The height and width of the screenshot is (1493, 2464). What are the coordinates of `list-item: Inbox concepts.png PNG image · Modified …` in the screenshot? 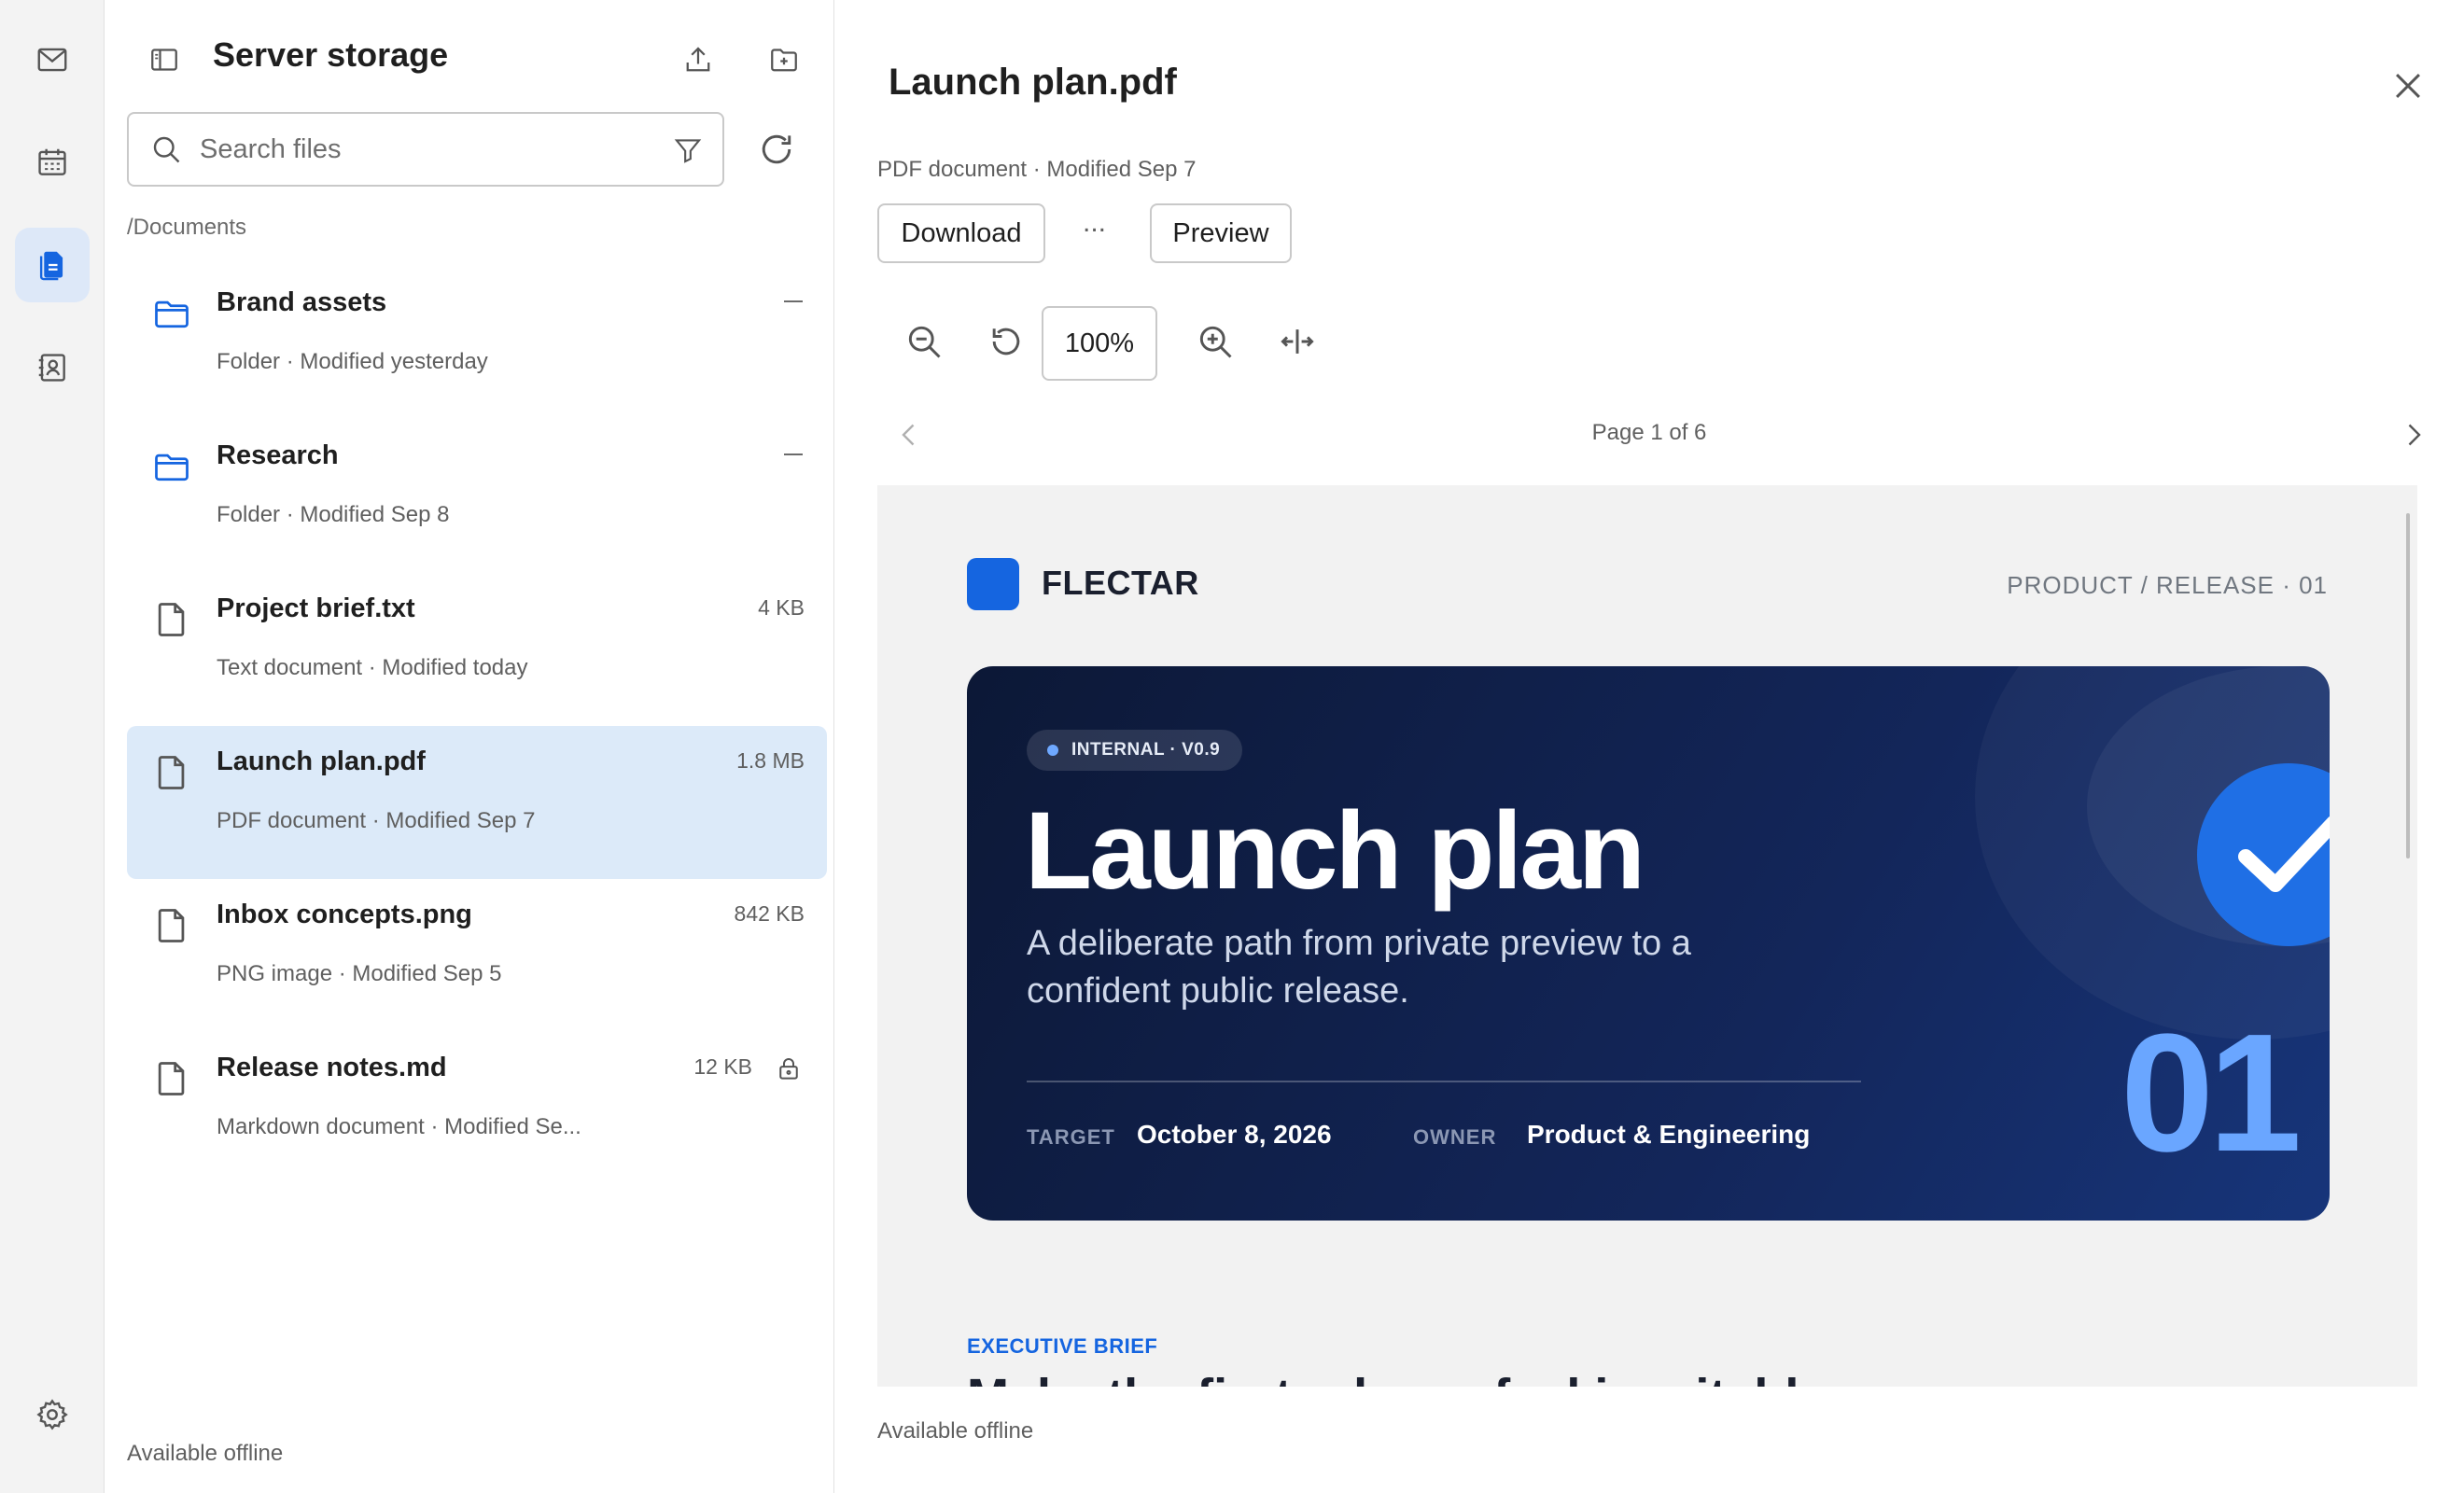 It's located at (477, 956).